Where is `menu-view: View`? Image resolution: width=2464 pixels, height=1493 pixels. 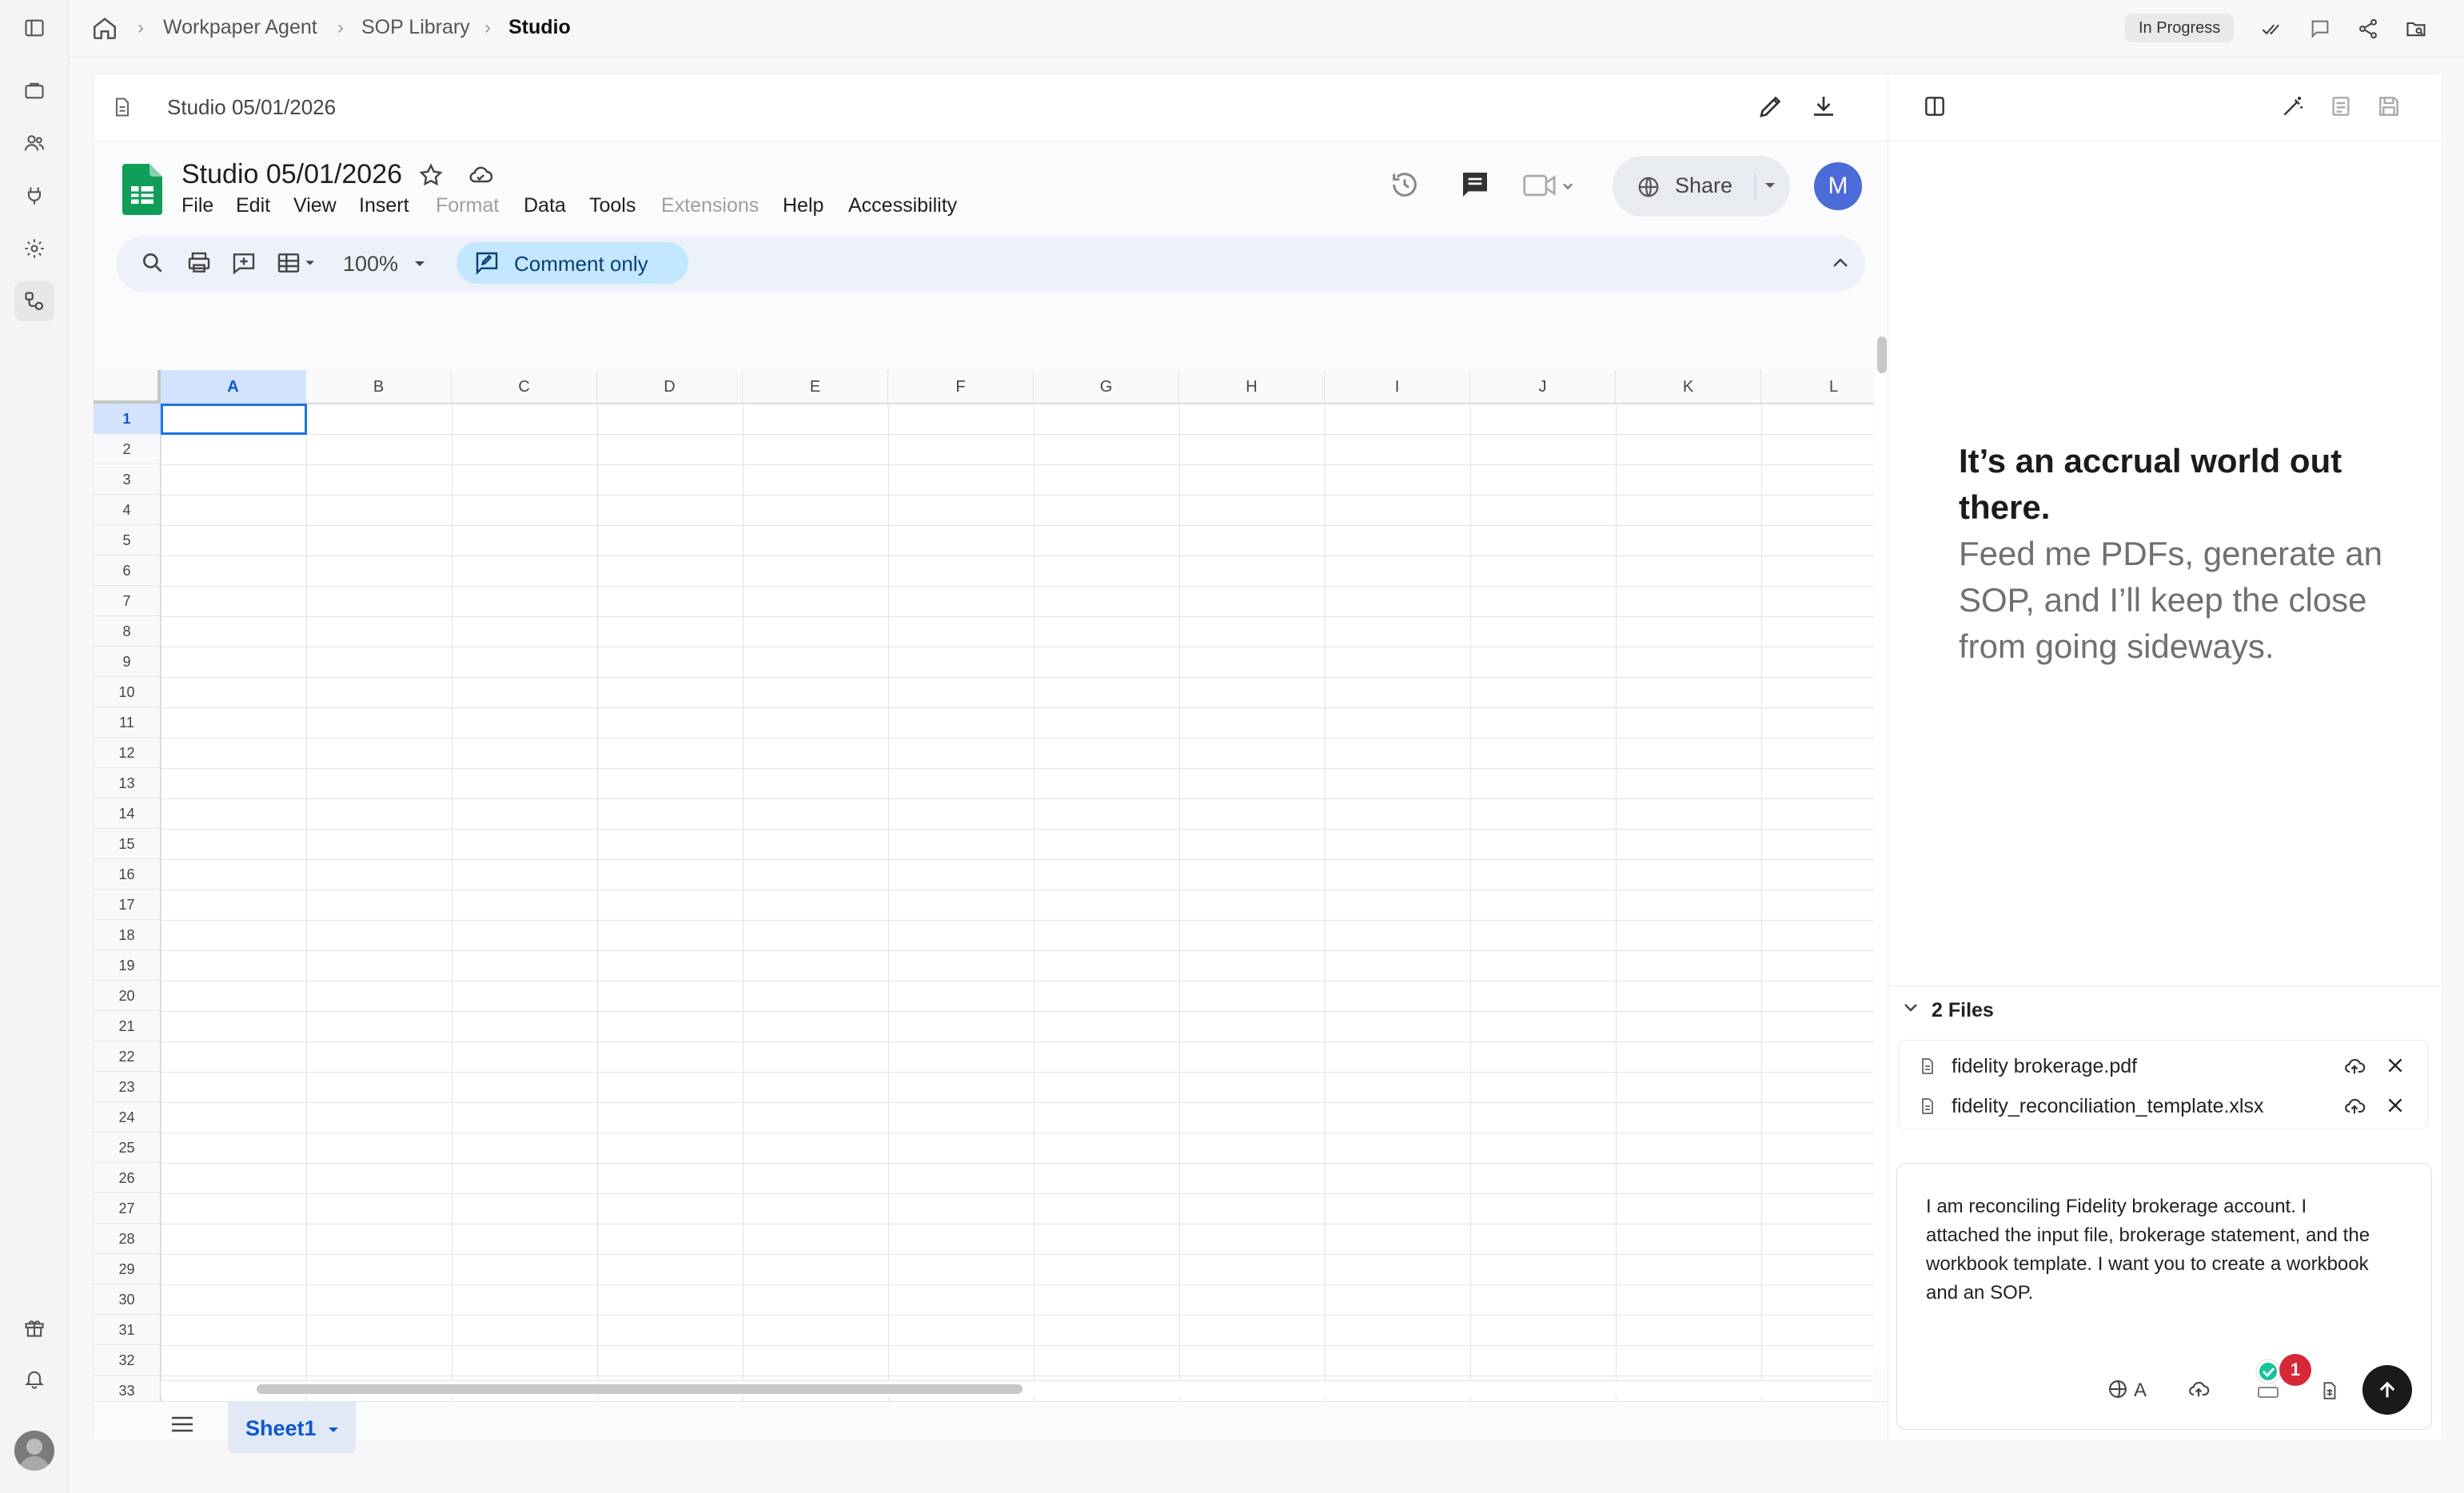
menu-view: View is located at coordinates (315, 206).